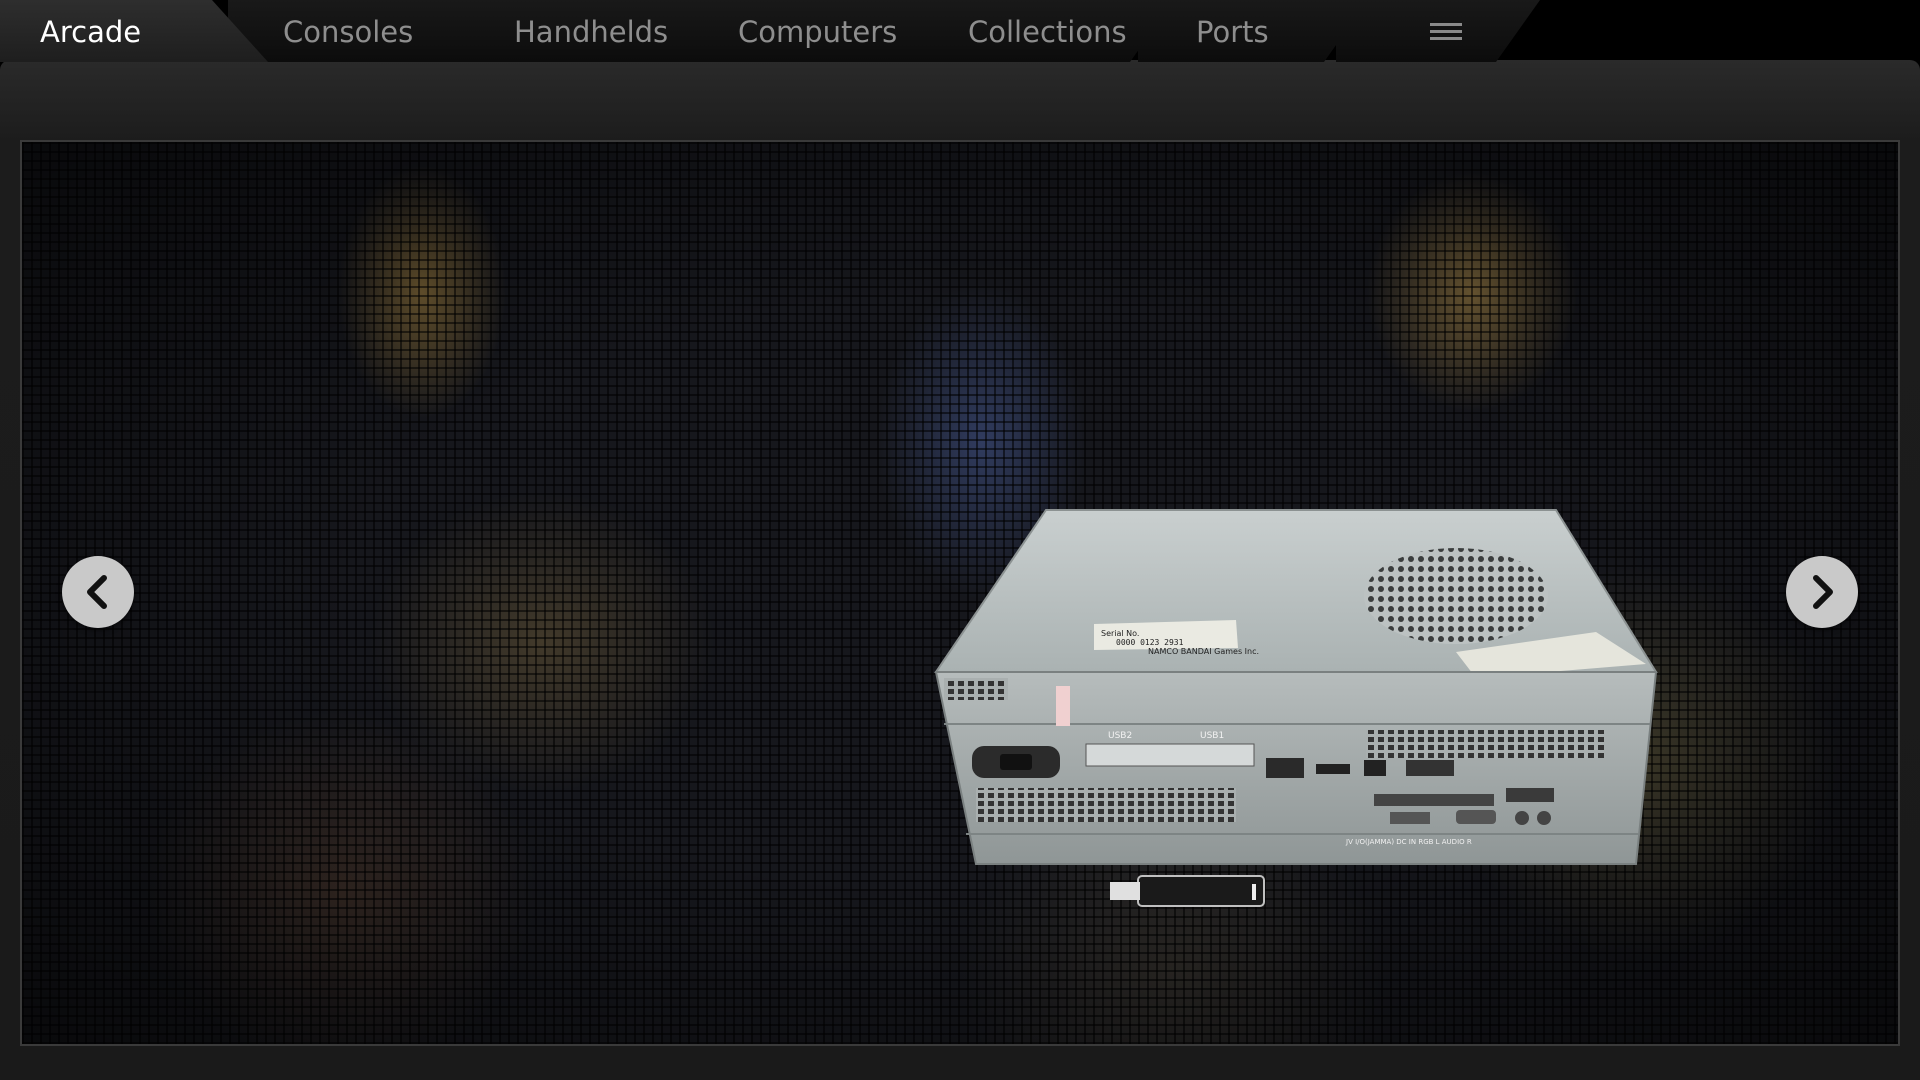 This screenshot has width=1920, height=1080. I want to click on tab-arcade: Arcade, so click(134, 31).